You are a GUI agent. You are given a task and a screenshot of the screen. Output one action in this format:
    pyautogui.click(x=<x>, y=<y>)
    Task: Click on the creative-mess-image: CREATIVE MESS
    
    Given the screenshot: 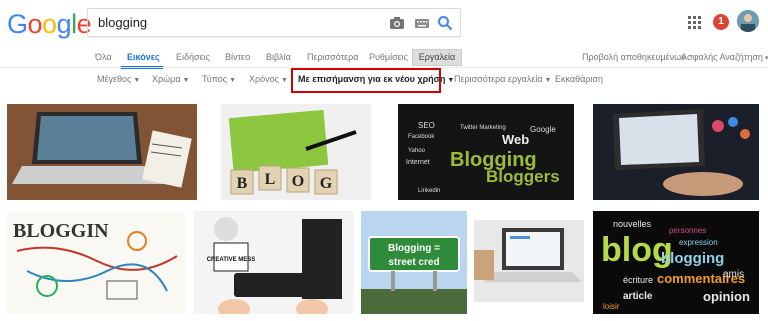 What is the action you would take?
    pyautogui.click(x=274, y=262)
    